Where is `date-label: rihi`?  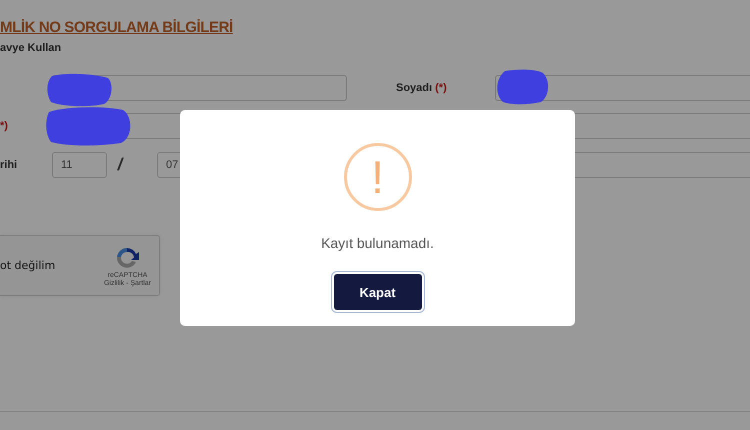 date-label: rihi is located at coordinates (9, 165).